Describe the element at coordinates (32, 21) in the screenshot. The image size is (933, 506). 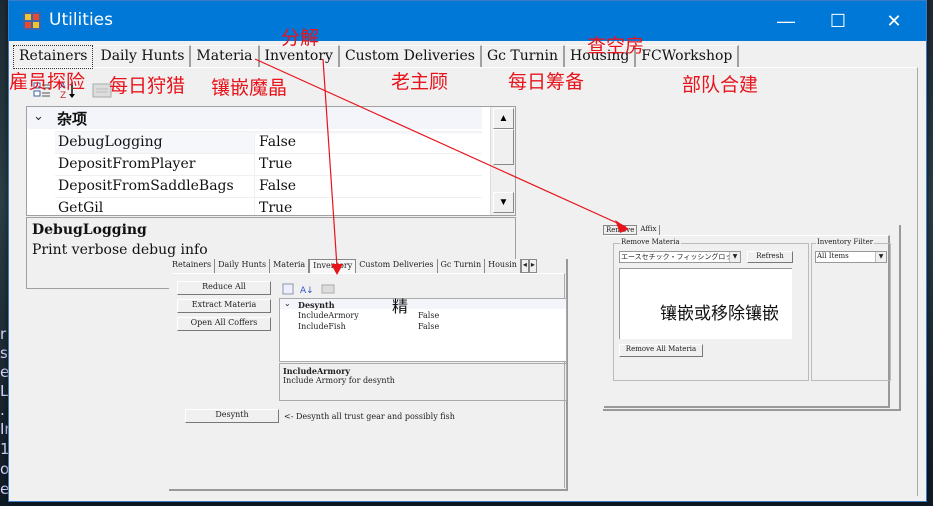
I see `app-icon` at that location.